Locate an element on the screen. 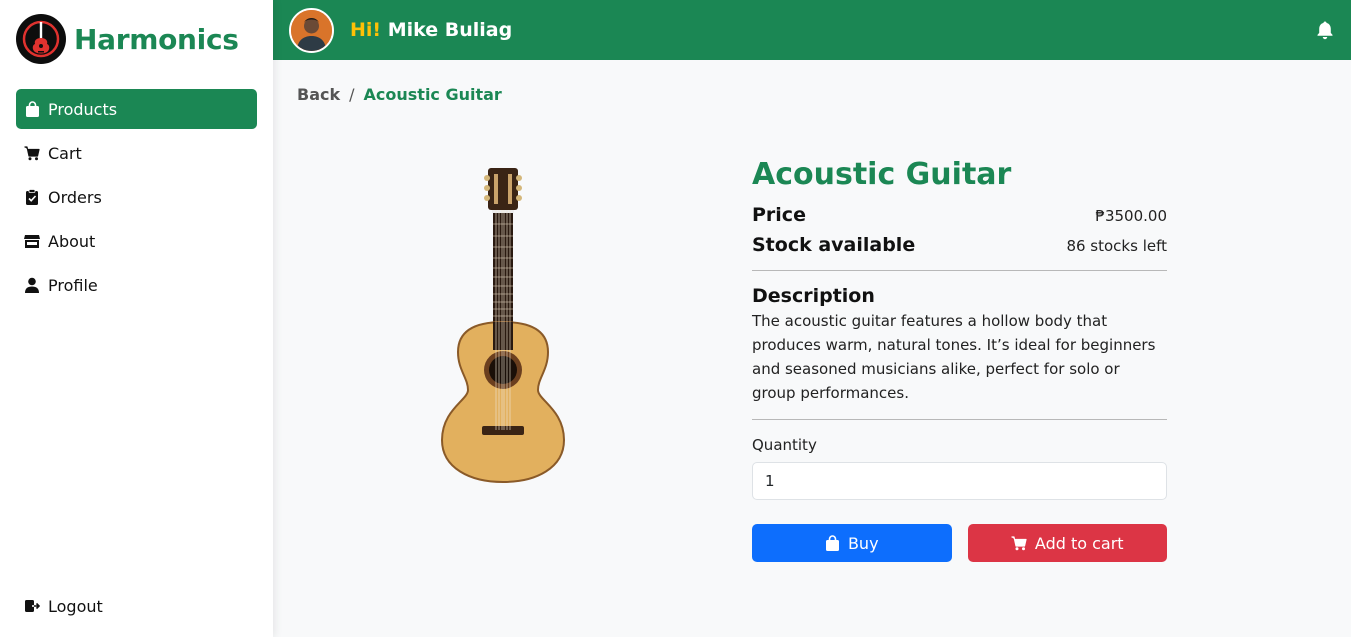 Image resolution: width=1351 pixels, height=637 pixels. avatar is located at coordinates (311, 30).